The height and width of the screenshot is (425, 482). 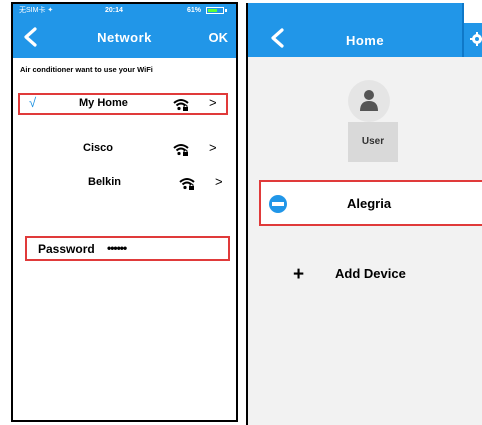 I want to click on page-title: Home, so click(x=365, y=40).